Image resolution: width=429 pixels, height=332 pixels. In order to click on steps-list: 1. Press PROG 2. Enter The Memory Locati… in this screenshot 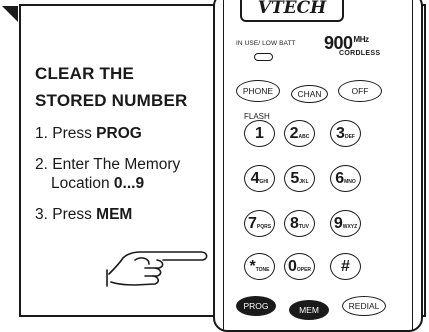, I will do `click(125, 174)`.